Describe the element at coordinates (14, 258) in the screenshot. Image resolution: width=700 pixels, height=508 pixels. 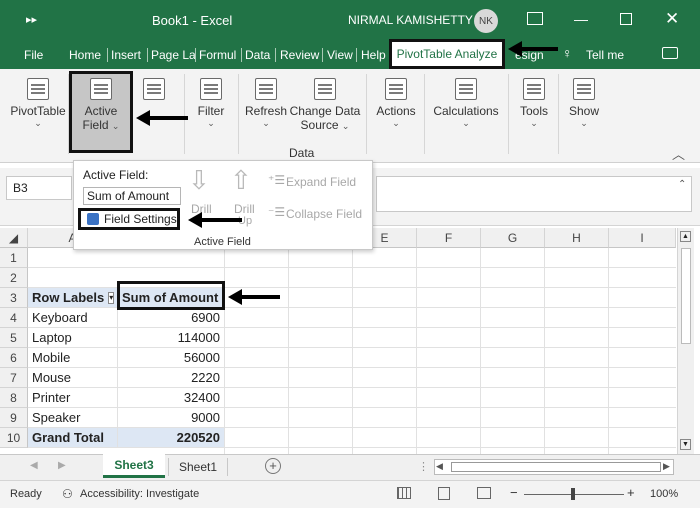
I see `row-header: 1` at that location.